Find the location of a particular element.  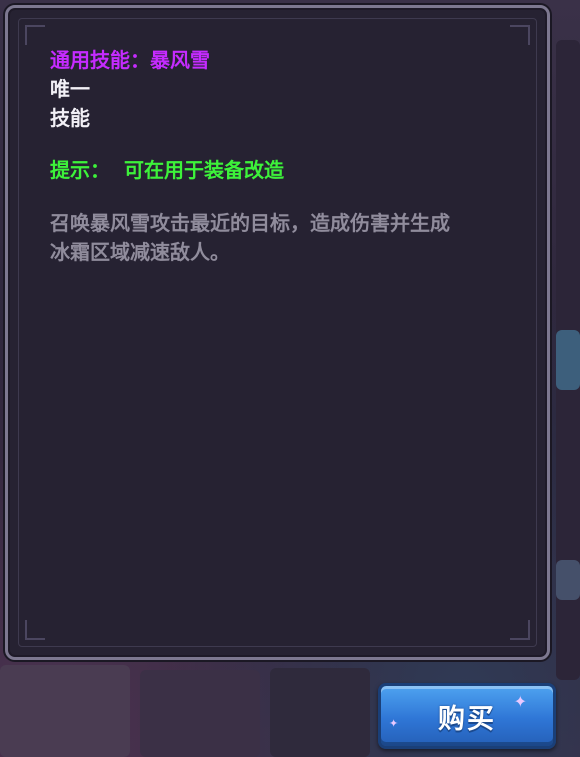

tag-type: 技能 is located at coordinates (70, 118).